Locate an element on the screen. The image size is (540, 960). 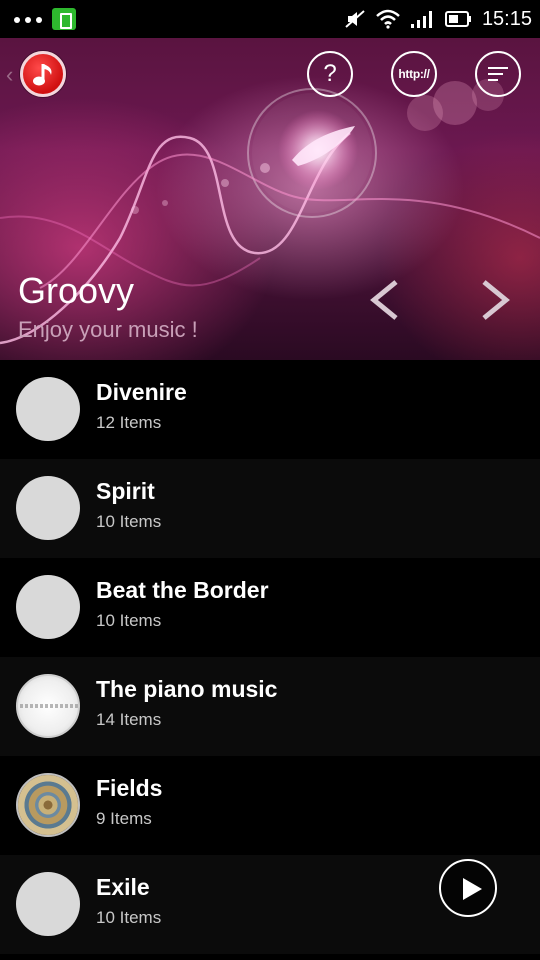
web-button: http:// is located at coordinates (414, 74).